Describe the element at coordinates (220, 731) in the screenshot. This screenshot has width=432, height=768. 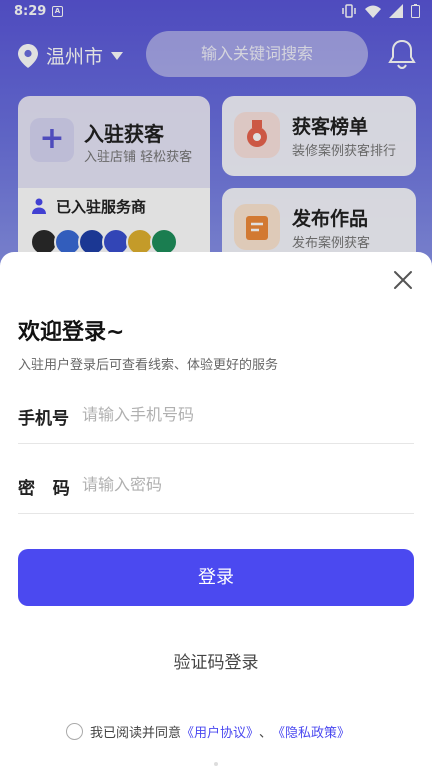
I see `user-agreement-link: 《用户协议》` at that location.